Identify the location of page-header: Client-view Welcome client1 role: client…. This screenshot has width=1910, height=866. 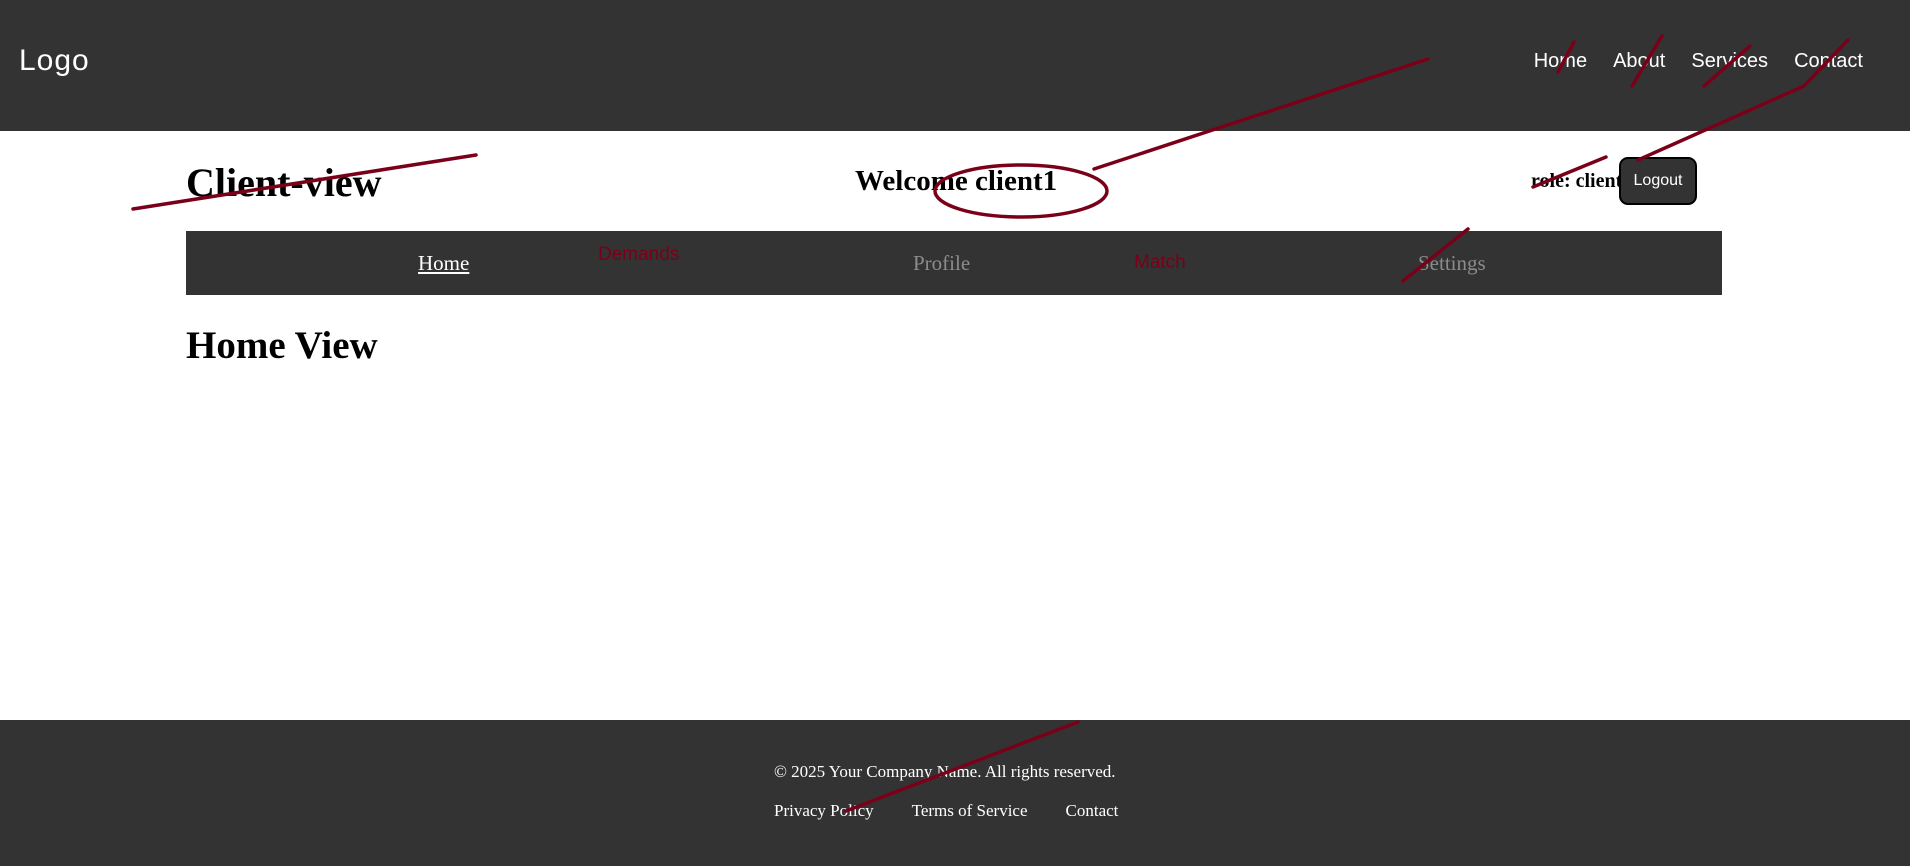
(954, 181).